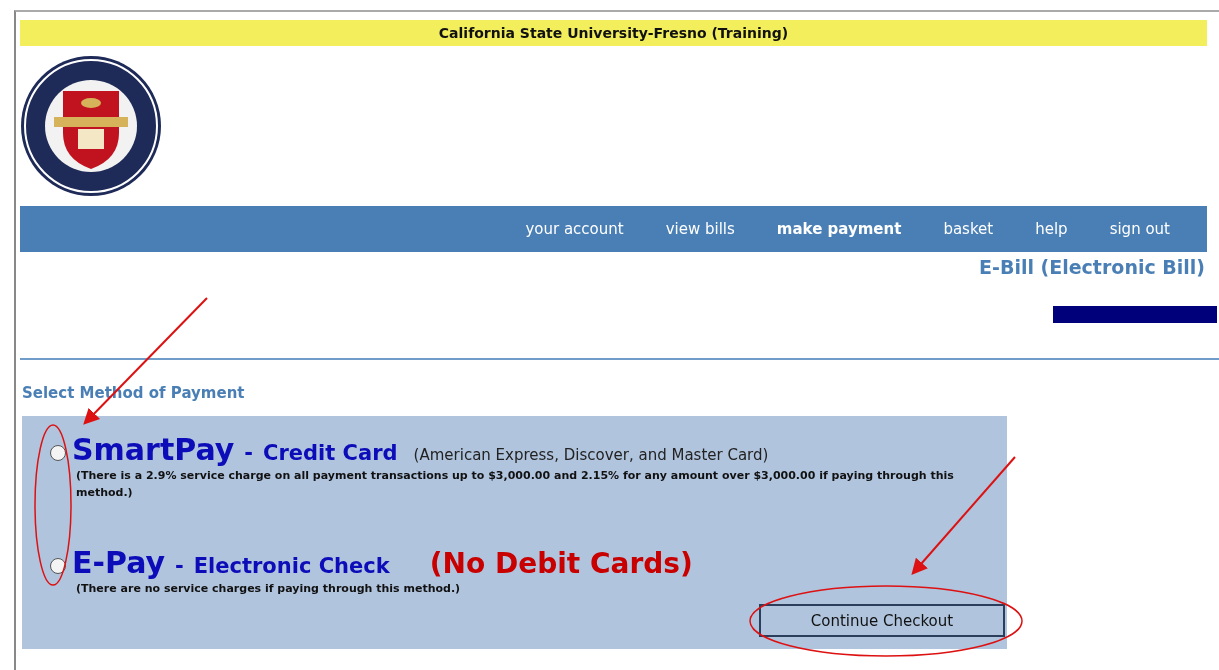 The image size is (1219, 670). Describe the element at coordinates (330, 453) in the screenshot. I see `method-type: Credit Card` at that location.